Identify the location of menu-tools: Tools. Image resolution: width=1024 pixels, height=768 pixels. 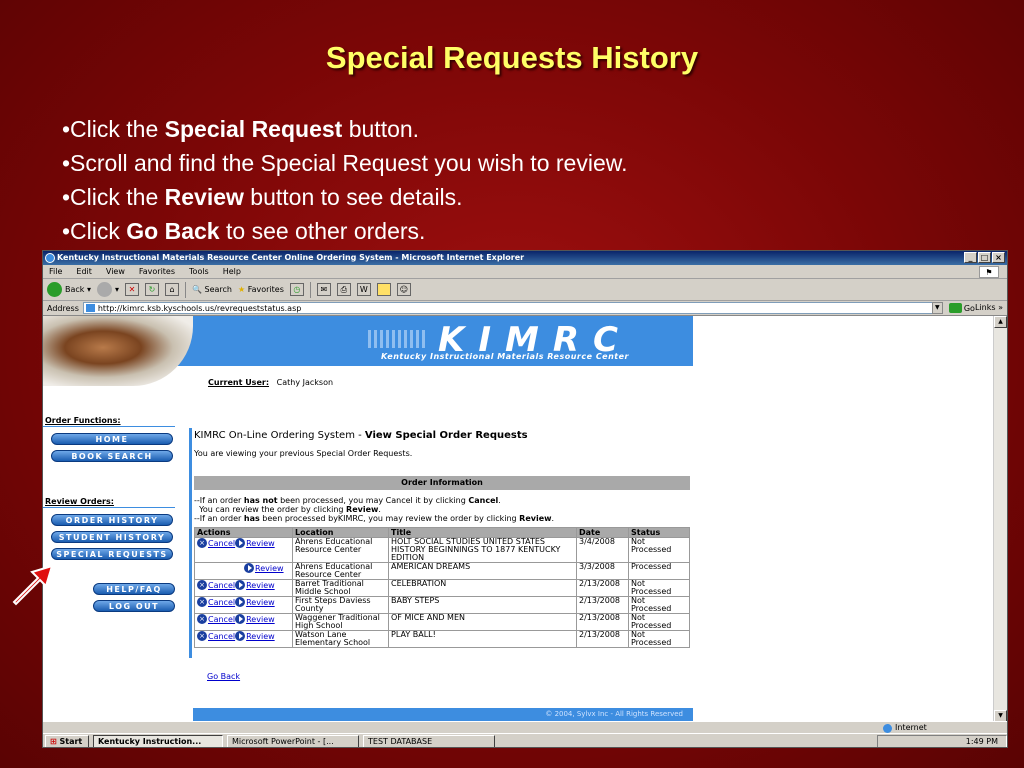
(199, 271).